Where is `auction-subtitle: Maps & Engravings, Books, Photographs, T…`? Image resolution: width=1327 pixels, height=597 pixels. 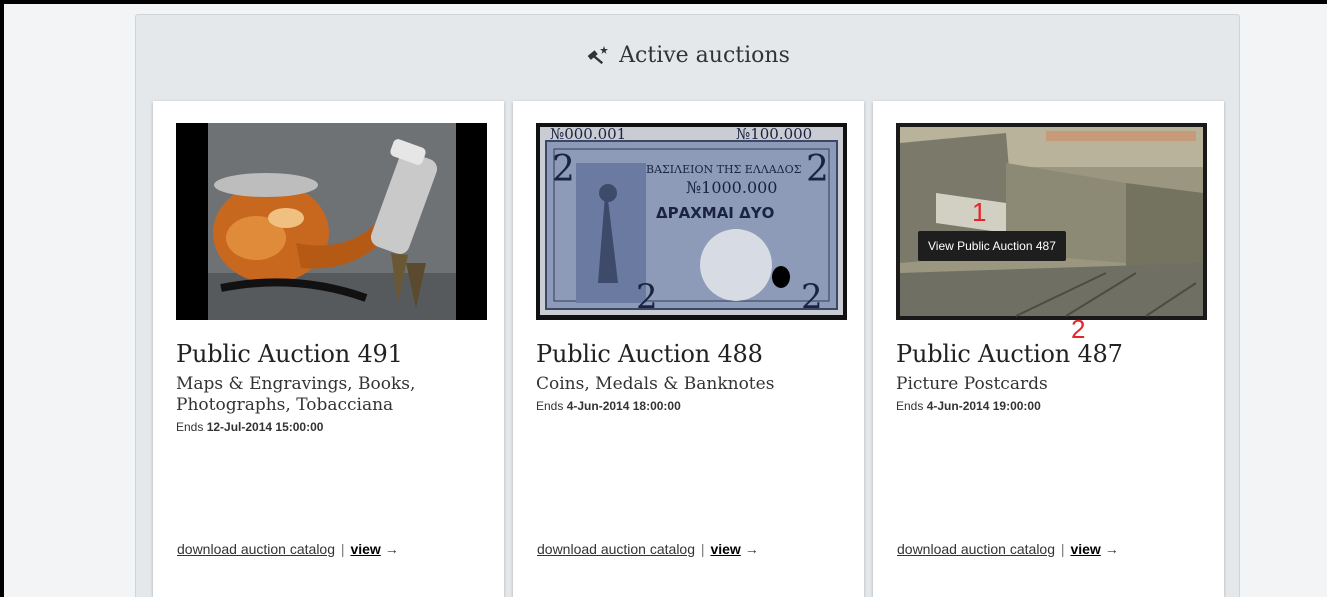 auction-subtitle: Maps & Engravings, Books, Photographs, T… is located at coordinates (296, 394).